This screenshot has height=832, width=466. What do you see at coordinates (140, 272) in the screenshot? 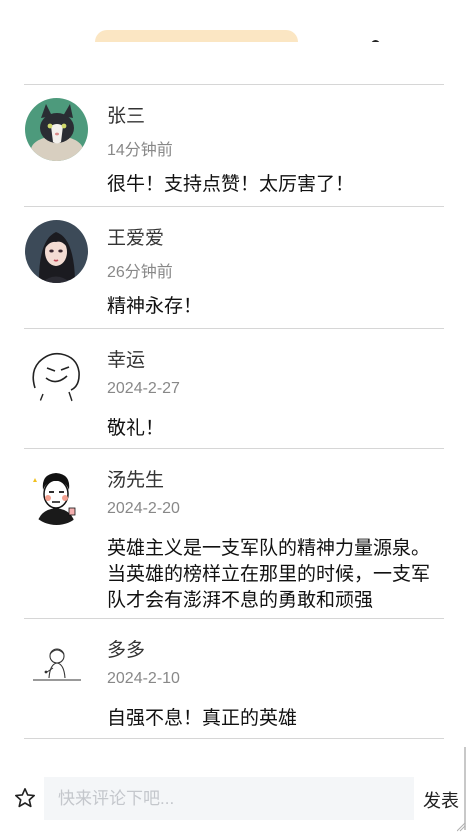
I see `comment-time: 26分钟前` at bounding box center [140, 272].